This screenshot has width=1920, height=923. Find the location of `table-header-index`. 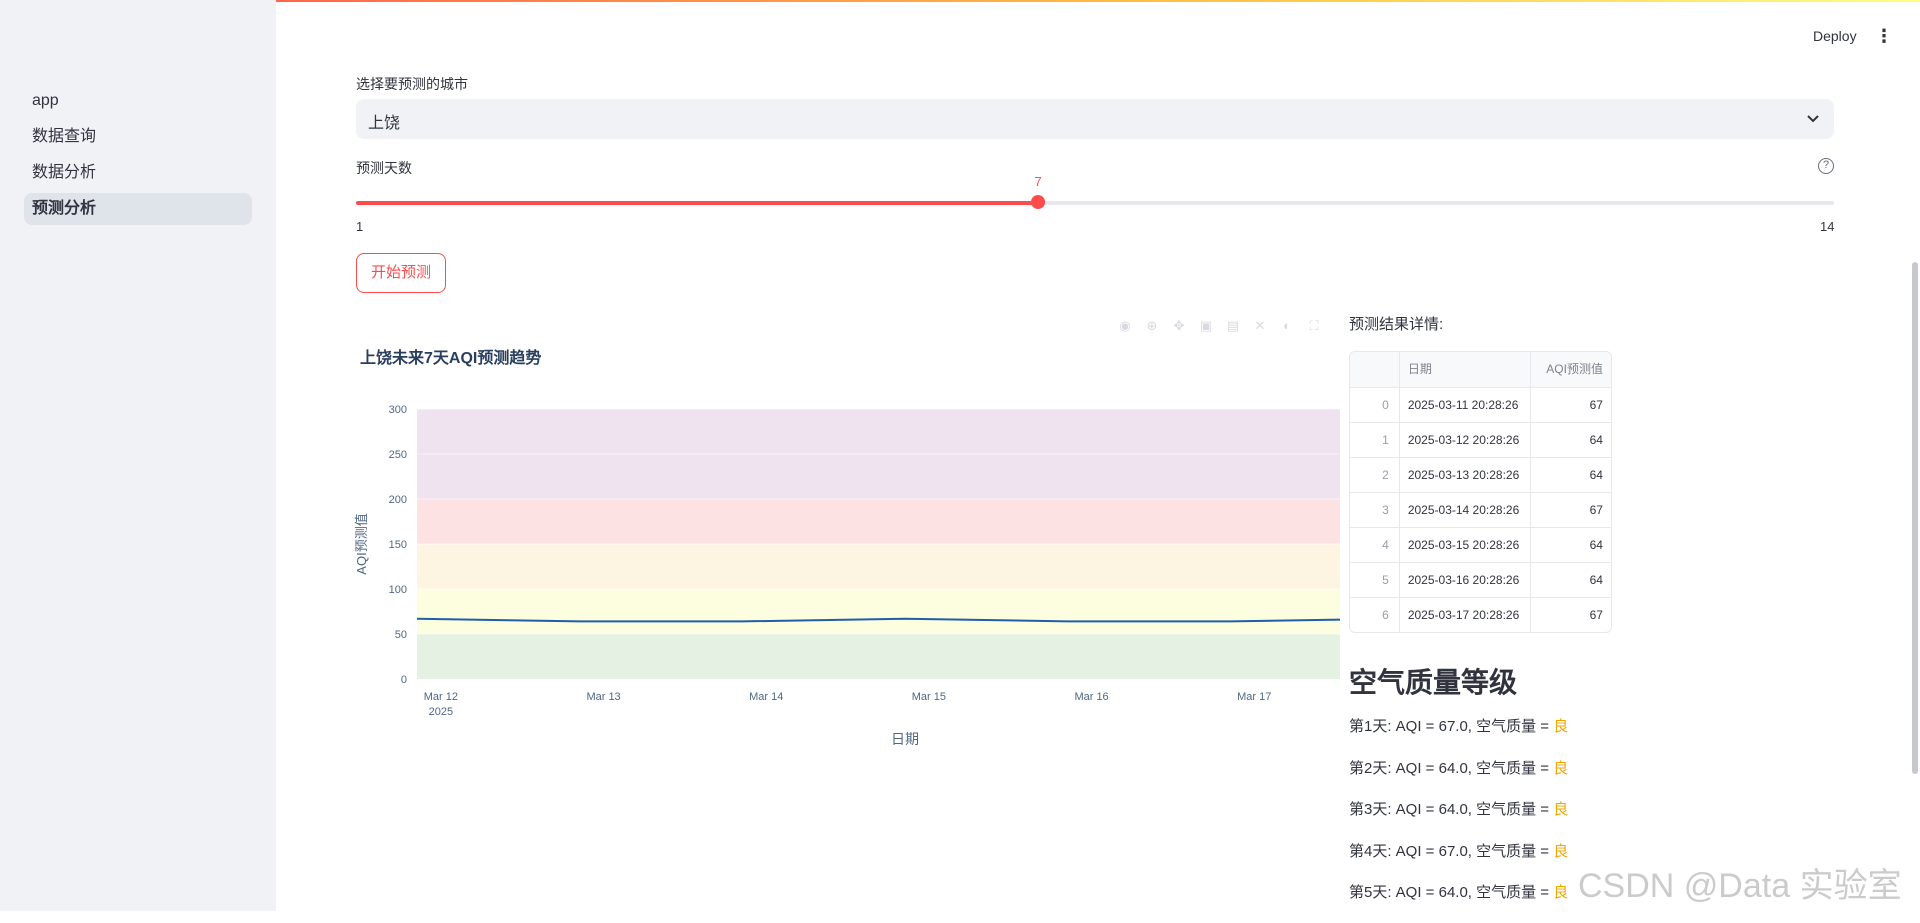

table-header-index is located at coordinates (1375, 369).